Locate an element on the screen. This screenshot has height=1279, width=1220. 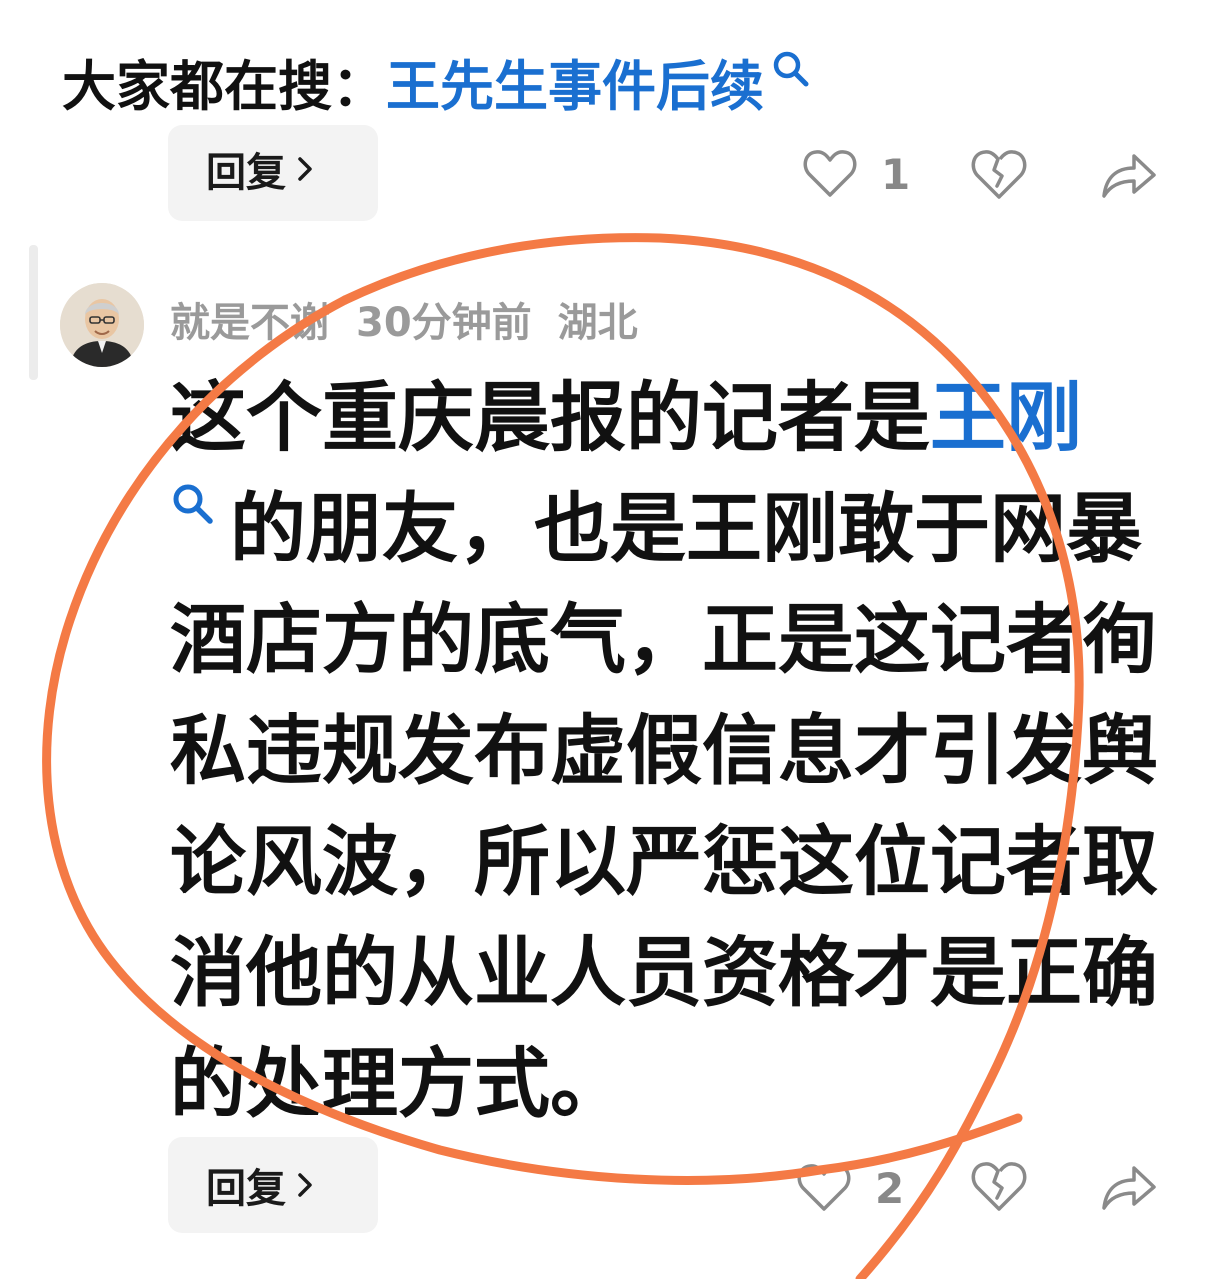
like-action: 2 is located at coordinates (850, 1188).